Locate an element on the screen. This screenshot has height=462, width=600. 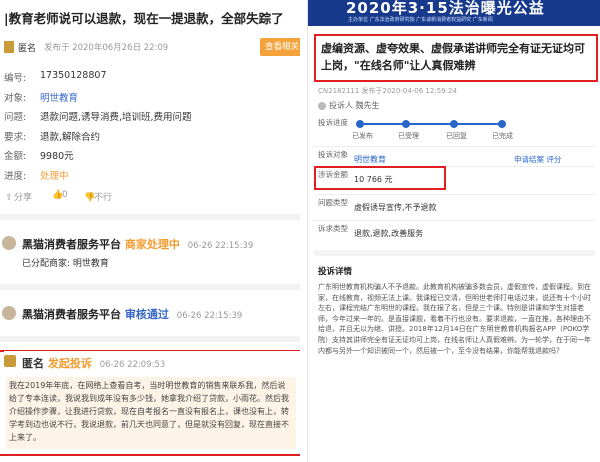
author-row: 匿名 发布于 2020年06月26日 22:09 查看相关 is located at coordinates (152, 48).